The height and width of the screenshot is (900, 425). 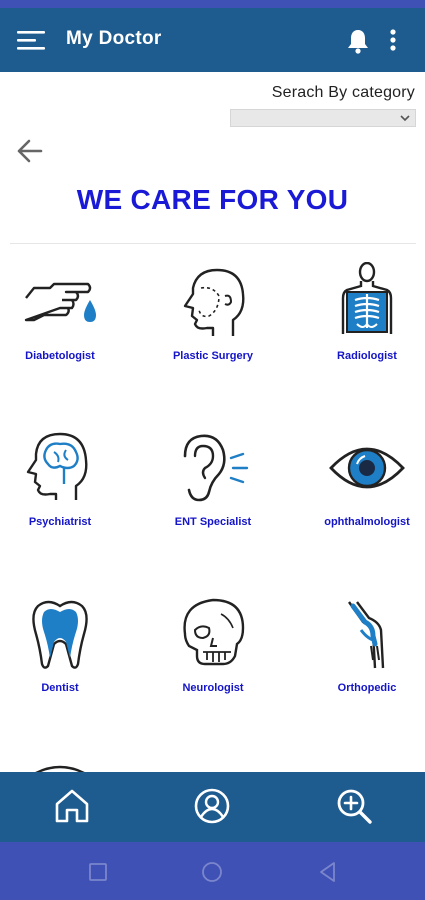 What do you see at coordinates (212, 4) in the screenshot?
I see `status-bar` at bounding box center [212, 4].